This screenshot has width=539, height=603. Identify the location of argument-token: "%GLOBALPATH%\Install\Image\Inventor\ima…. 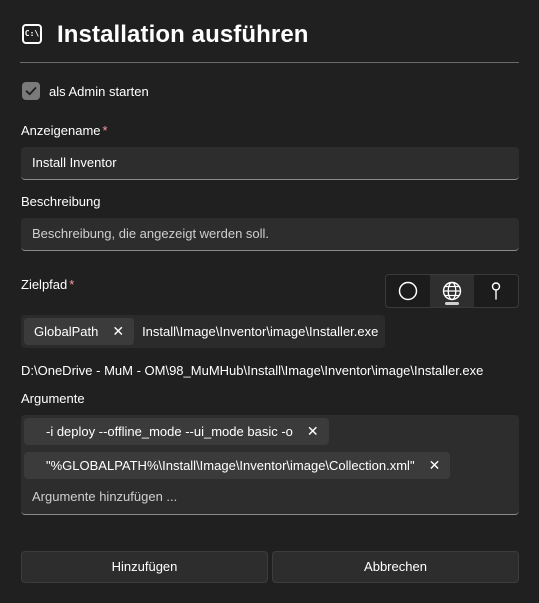
(237, 465).